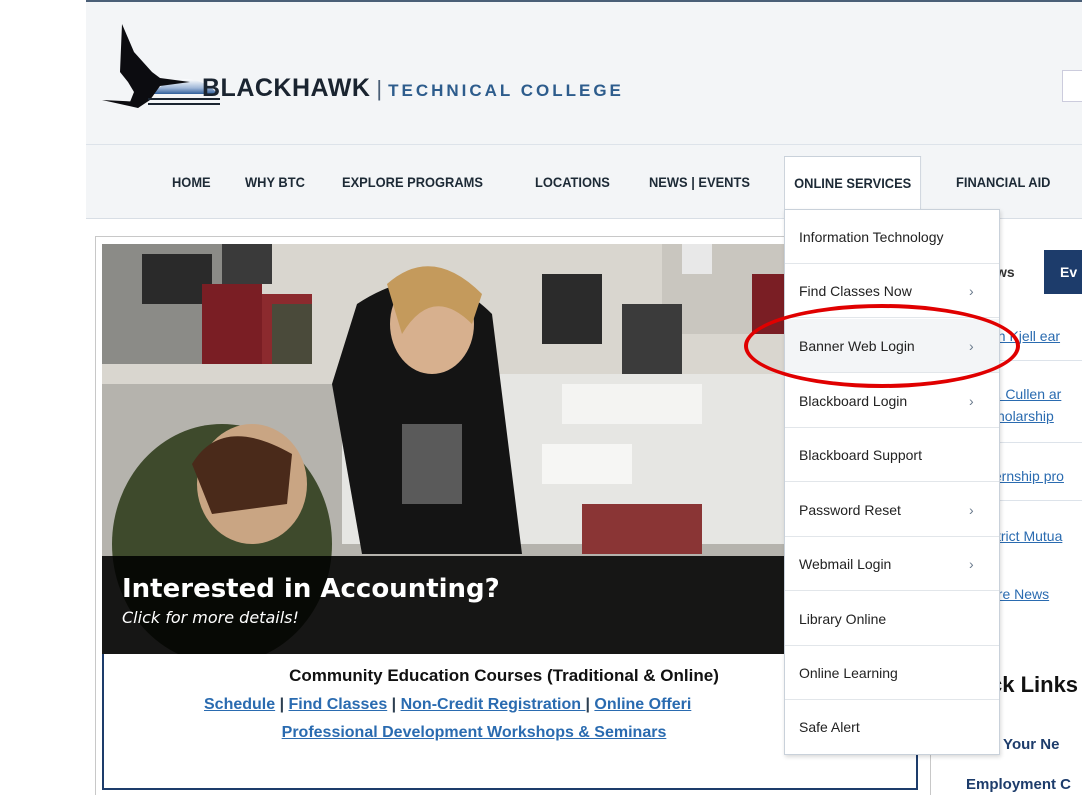 This screenshot has width=1082, height=795. I want to click on nav-item-locations: LOCATIONS, so click(572, 182).